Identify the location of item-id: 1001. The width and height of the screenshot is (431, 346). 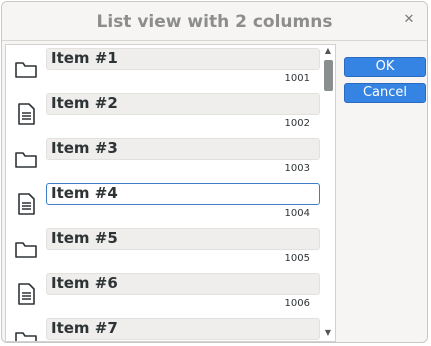
(297, 78).